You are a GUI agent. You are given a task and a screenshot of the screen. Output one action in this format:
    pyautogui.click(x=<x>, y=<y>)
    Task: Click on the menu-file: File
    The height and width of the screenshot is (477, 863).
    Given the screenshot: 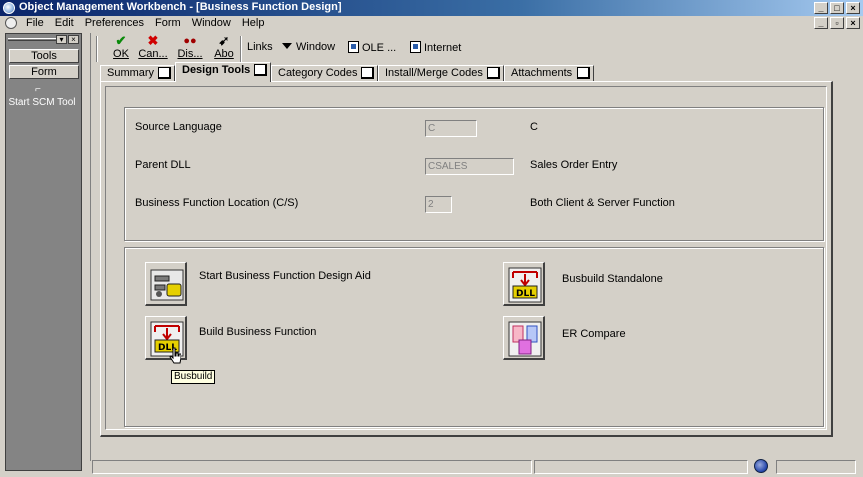 What is the action you would take?
    pyautogui.click(x=35, y=23)
    